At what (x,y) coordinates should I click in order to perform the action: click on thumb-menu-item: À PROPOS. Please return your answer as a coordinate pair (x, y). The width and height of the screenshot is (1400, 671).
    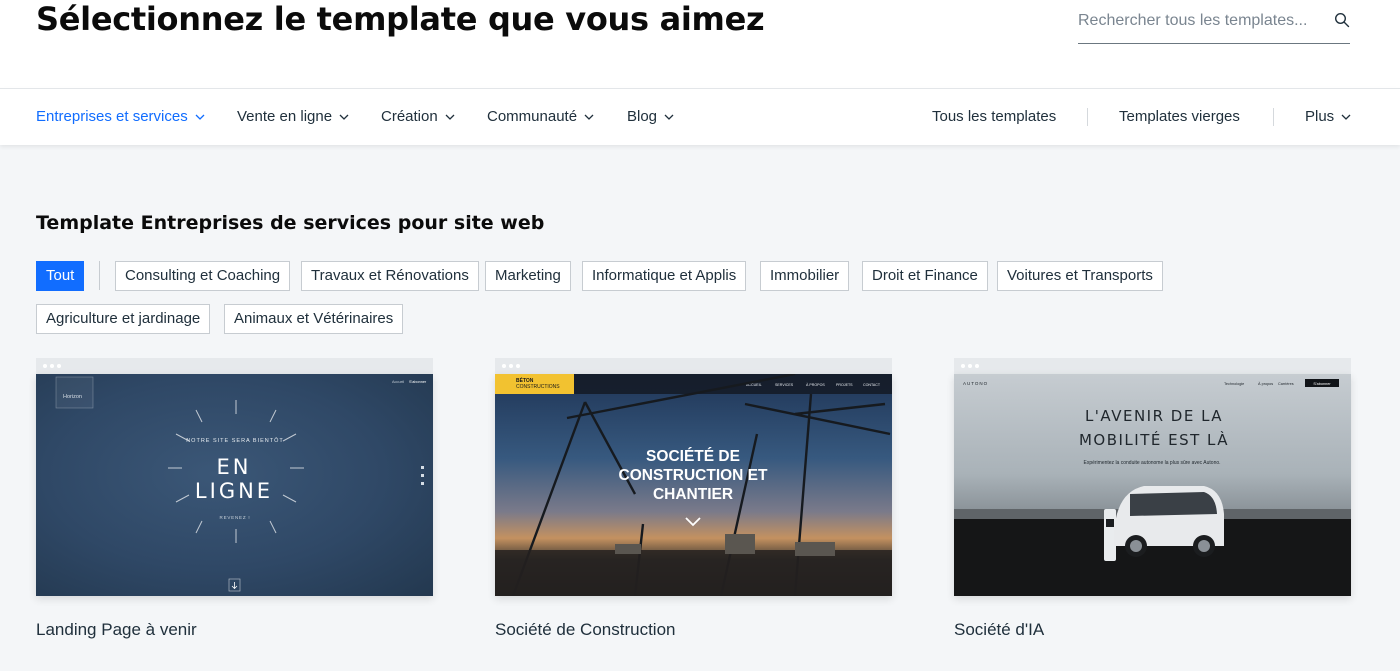
    Looking at the image, I should click on (815, 385).